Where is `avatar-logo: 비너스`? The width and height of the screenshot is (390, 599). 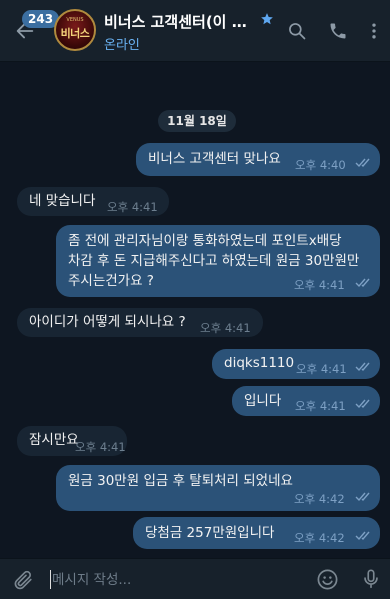 avatar-logo: 비너스 is located at coordinates (75, 33).